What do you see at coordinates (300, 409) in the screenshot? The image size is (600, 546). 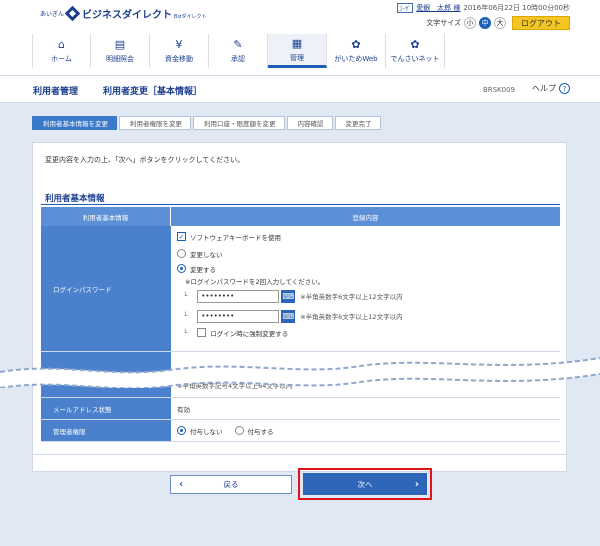 I see `table-row: メールアドレス状態 有効` at bounding box center [300, 409].